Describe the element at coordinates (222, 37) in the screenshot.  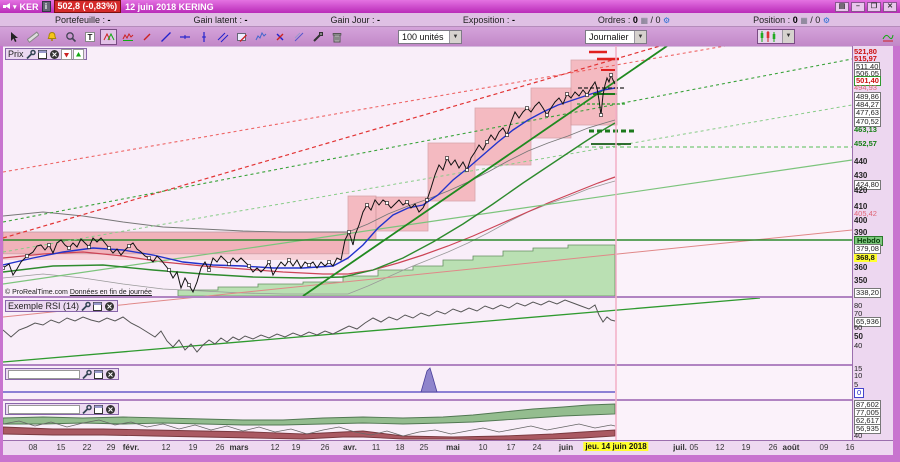
I see `parallel-lines-tool-icon` at that location.